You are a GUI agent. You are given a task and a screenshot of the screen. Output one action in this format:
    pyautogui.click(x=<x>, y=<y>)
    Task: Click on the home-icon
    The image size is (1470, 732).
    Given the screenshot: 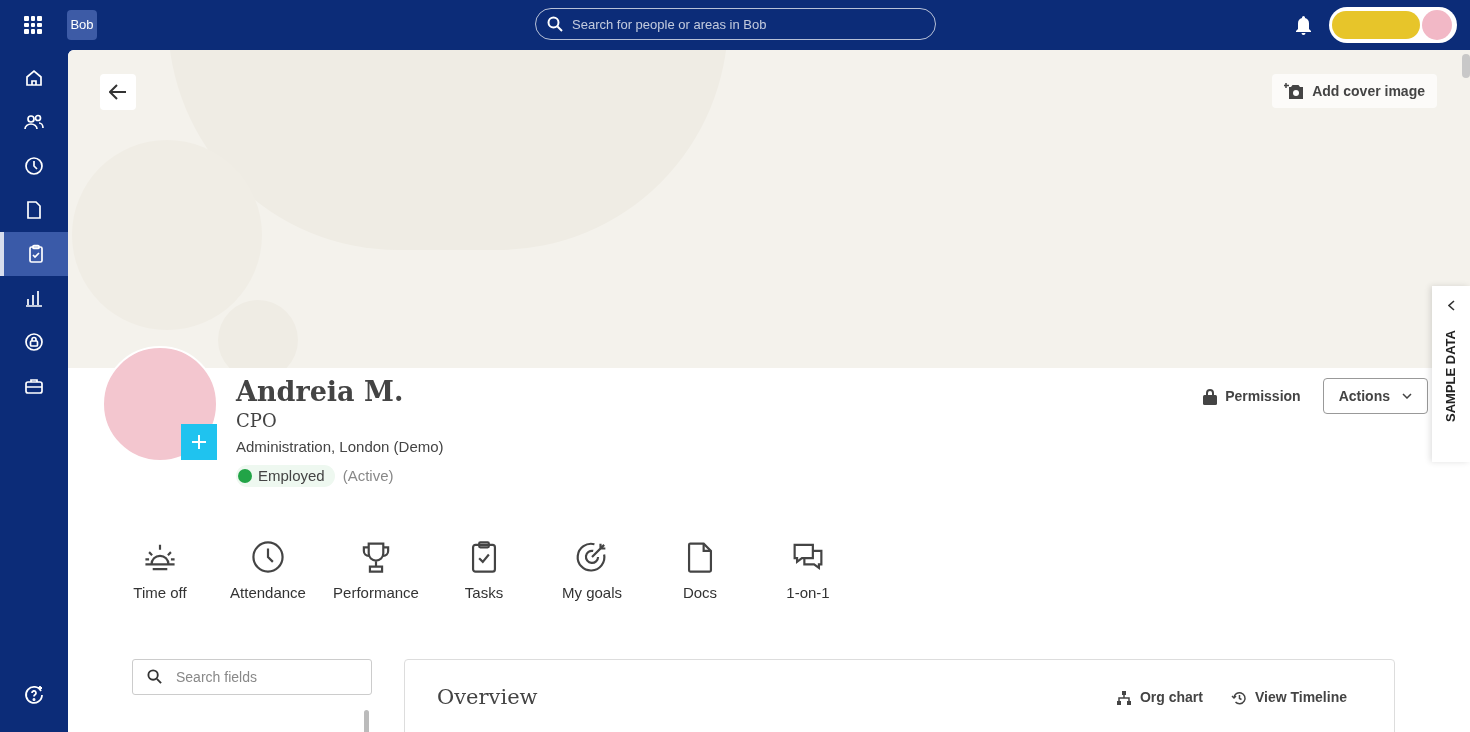 What is the action you would take?
    pyautogui.click(x=34, y=78)
    